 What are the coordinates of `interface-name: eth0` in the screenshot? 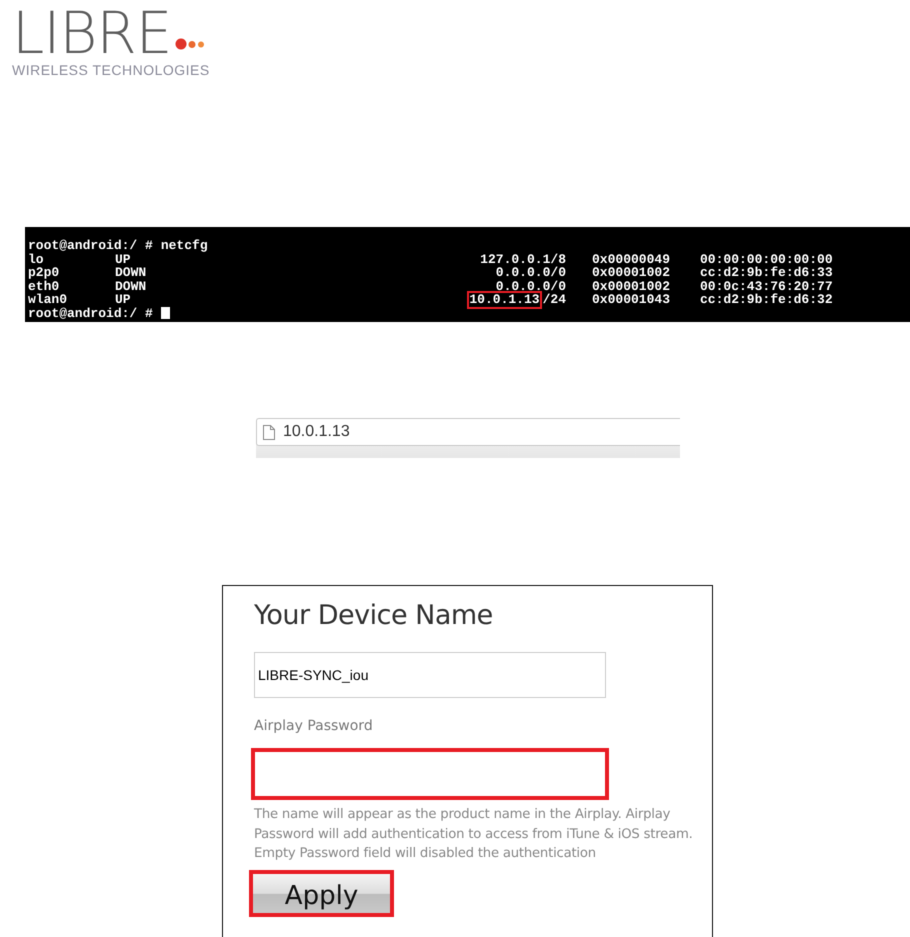 It's located at (44, 286).